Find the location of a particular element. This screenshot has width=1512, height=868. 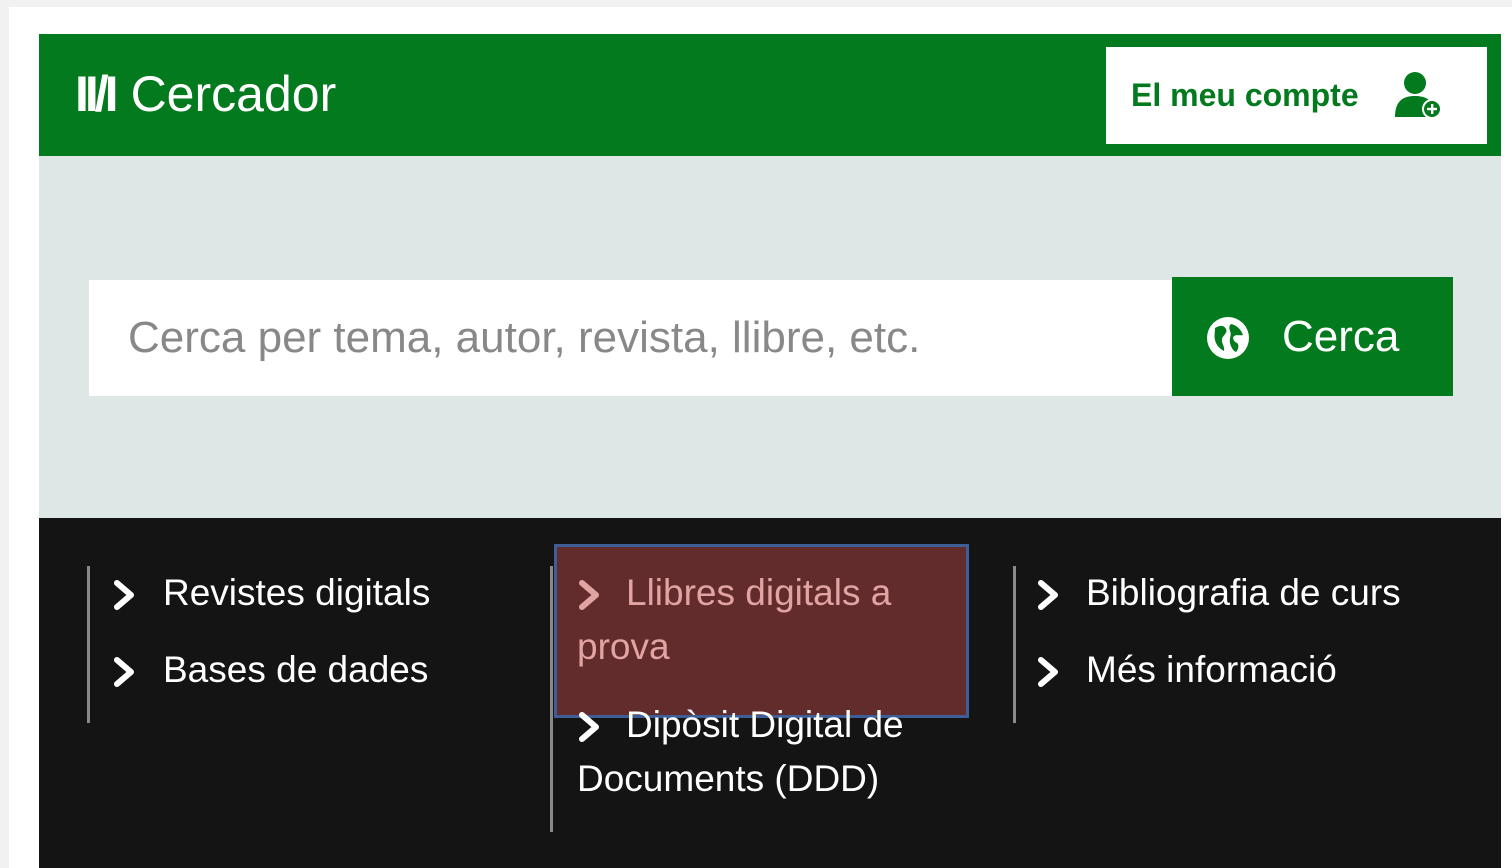

nav-link-label: Bases de dades is located at coordinates (296, 669).